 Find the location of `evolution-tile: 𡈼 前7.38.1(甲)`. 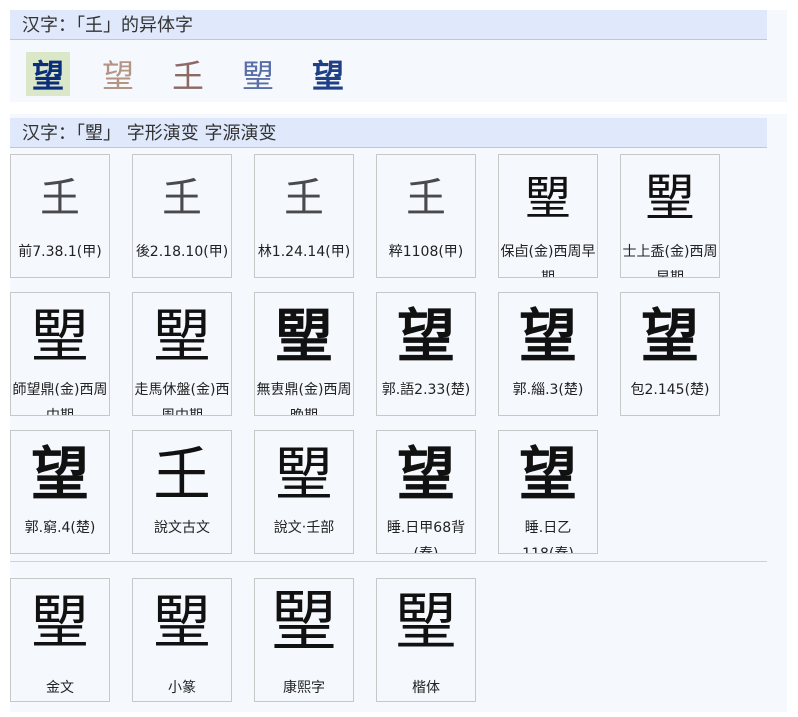

evolution-tile: 𡈼 前7.38.1(甲) is located at coordinates (60, 216).